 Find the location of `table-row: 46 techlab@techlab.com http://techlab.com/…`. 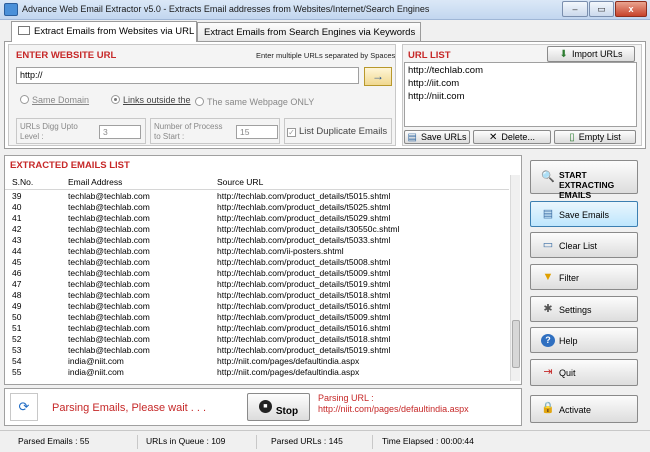

table-row: 46 techlab@techlab.com http://techlab.com/… is located at coordinates (257, 273).